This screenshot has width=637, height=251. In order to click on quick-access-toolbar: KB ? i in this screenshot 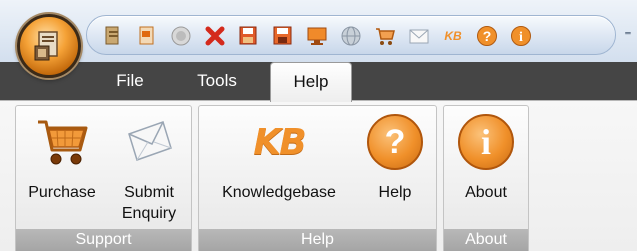, I will do `click(351, 35)`.